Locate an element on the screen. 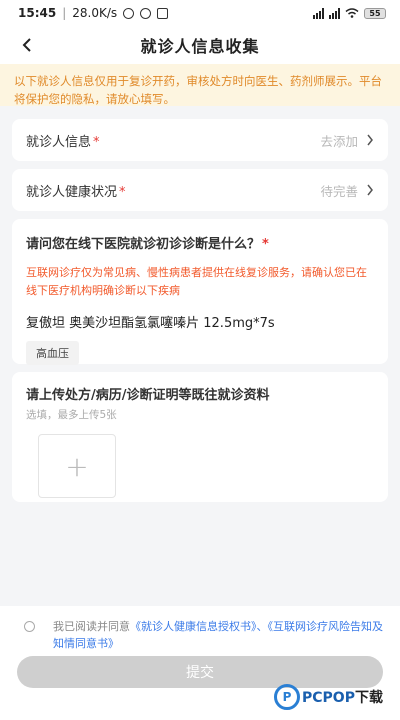 This screenshot has height=720, width=400. signal-icon is located at coordinates (318, 13).